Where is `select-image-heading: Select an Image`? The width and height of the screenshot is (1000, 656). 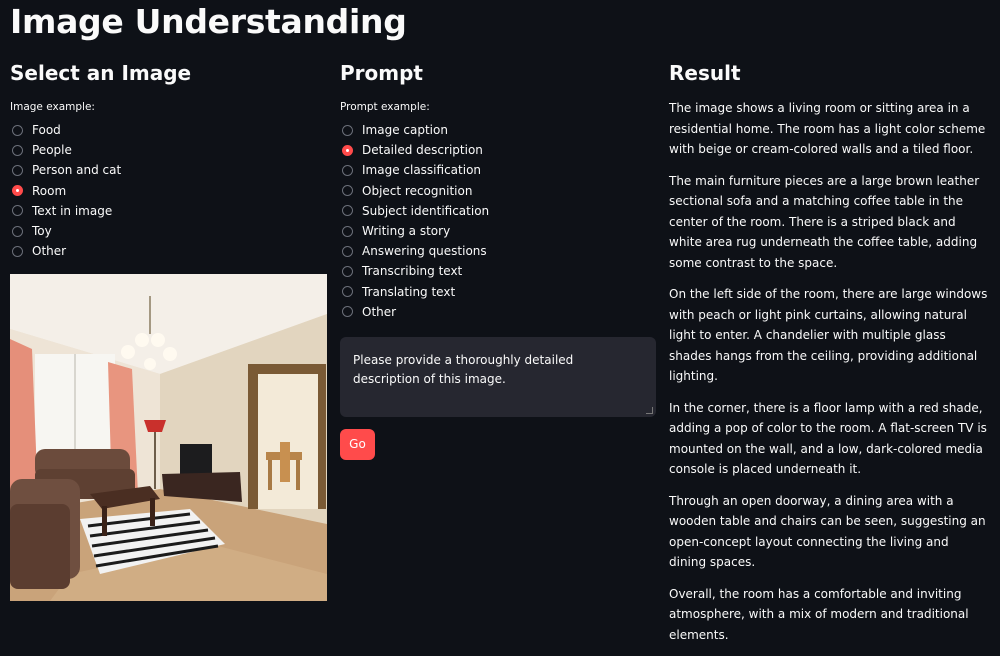 select-image-heading: Select an Image is located at coordinates (101, 73).